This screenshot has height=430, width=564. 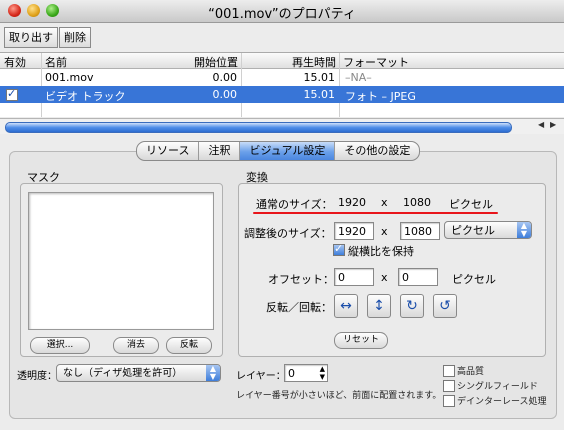 I want to click on mask-erase-button: 消去, so click(x=136, y=345).